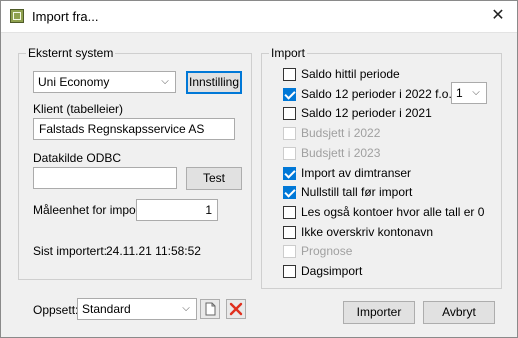  Describe the element at coordinates (332, 271) in the screenshot. I see `import-option-label: Dagsimport` at that location.